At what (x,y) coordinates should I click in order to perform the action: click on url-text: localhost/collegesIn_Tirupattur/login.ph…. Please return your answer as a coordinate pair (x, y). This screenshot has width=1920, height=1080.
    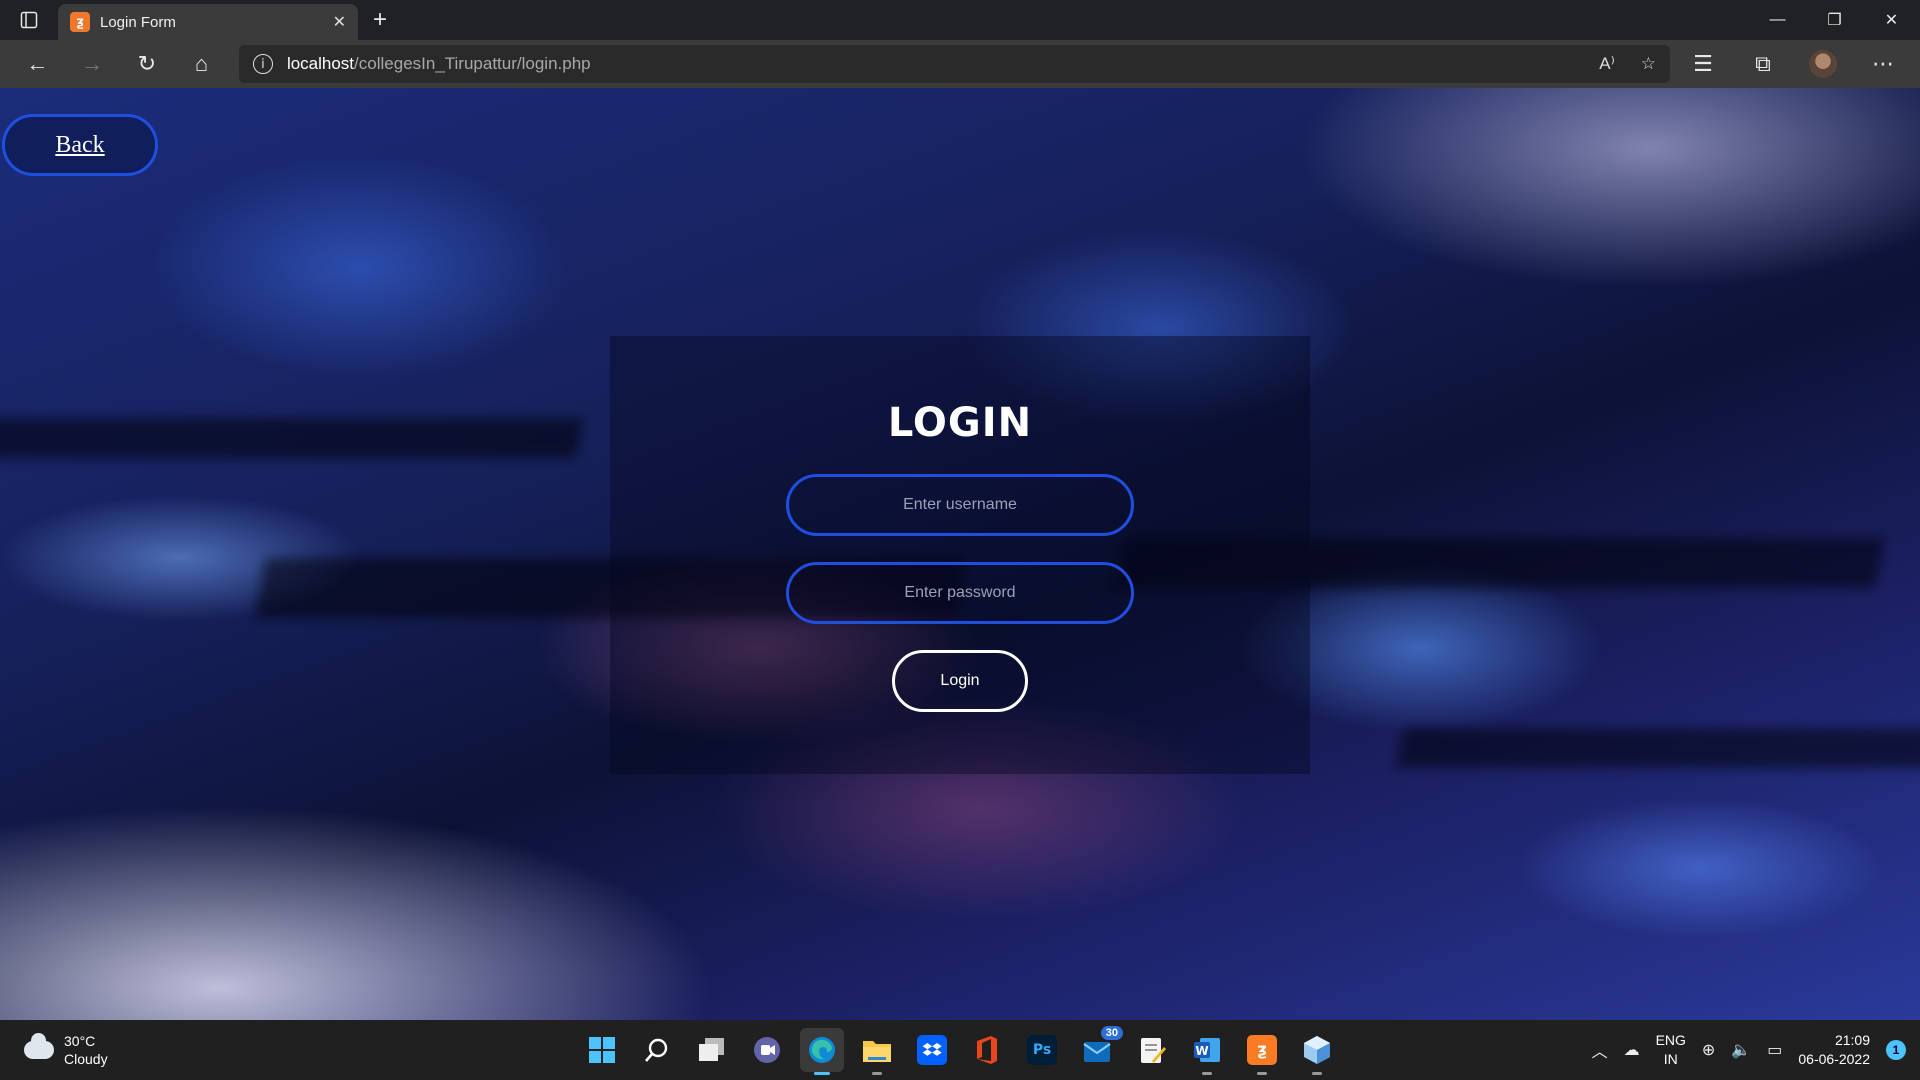
    Looking at the image, I should click on (439, 64).